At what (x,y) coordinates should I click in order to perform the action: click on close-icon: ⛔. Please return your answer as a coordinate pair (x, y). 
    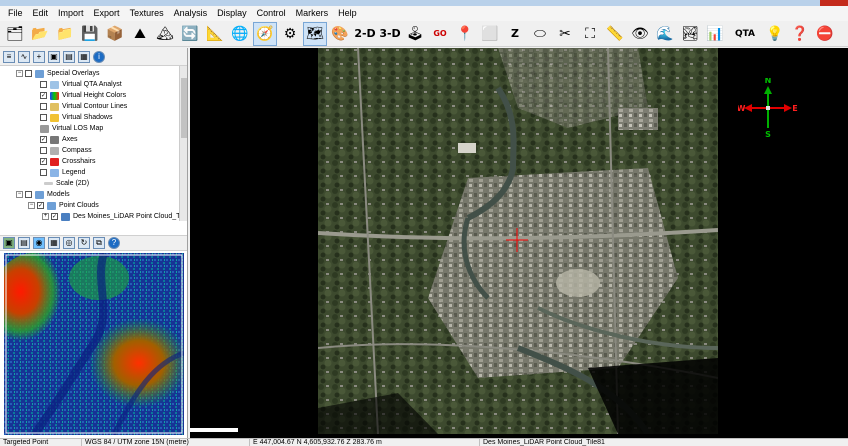
    Looking at the image, I should click on (825, 34).